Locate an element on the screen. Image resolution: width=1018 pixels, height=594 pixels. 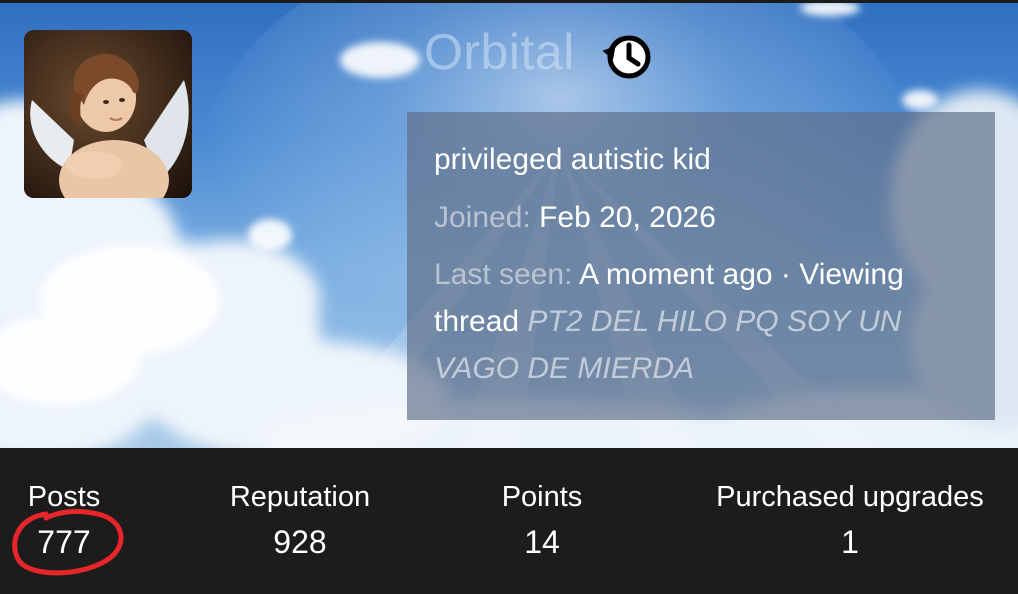
stat-value: 1 is located at coordinates (850, 542).